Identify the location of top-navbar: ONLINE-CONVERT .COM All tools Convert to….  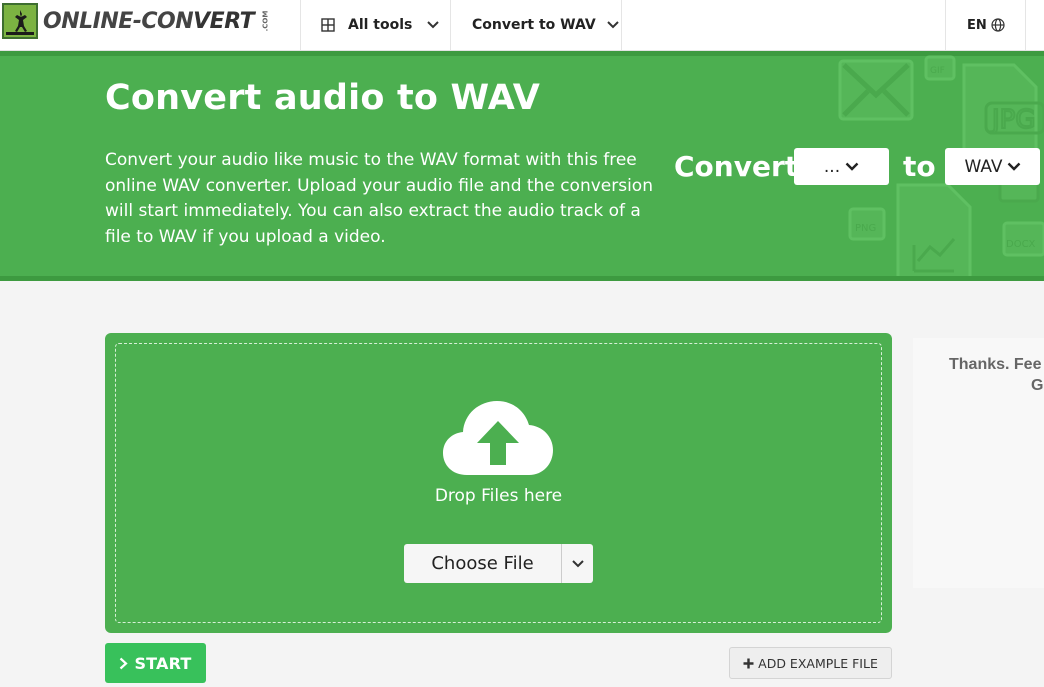
(522, 25).